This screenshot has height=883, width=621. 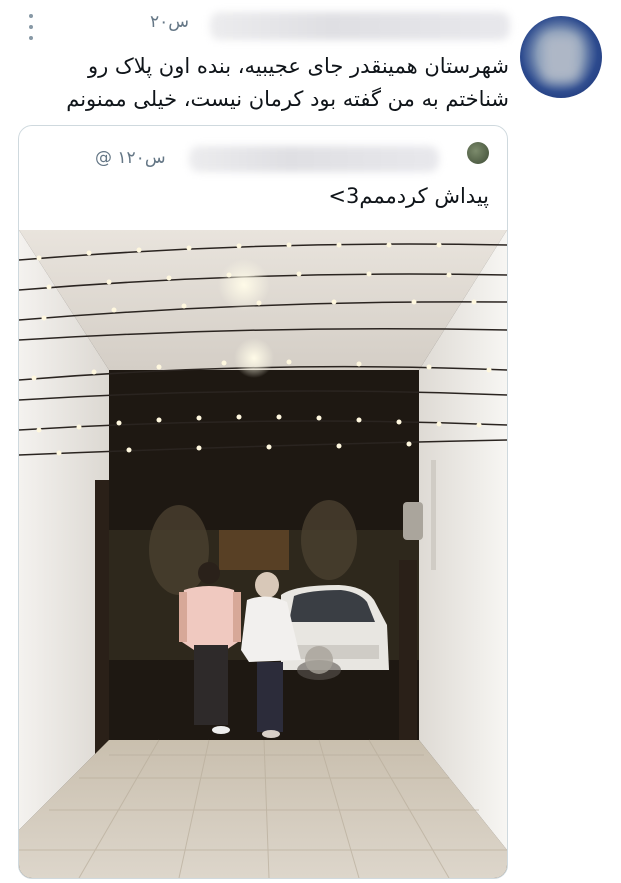 I want to click on tweet-time: ۲۰س, so click(x=170, y=22).